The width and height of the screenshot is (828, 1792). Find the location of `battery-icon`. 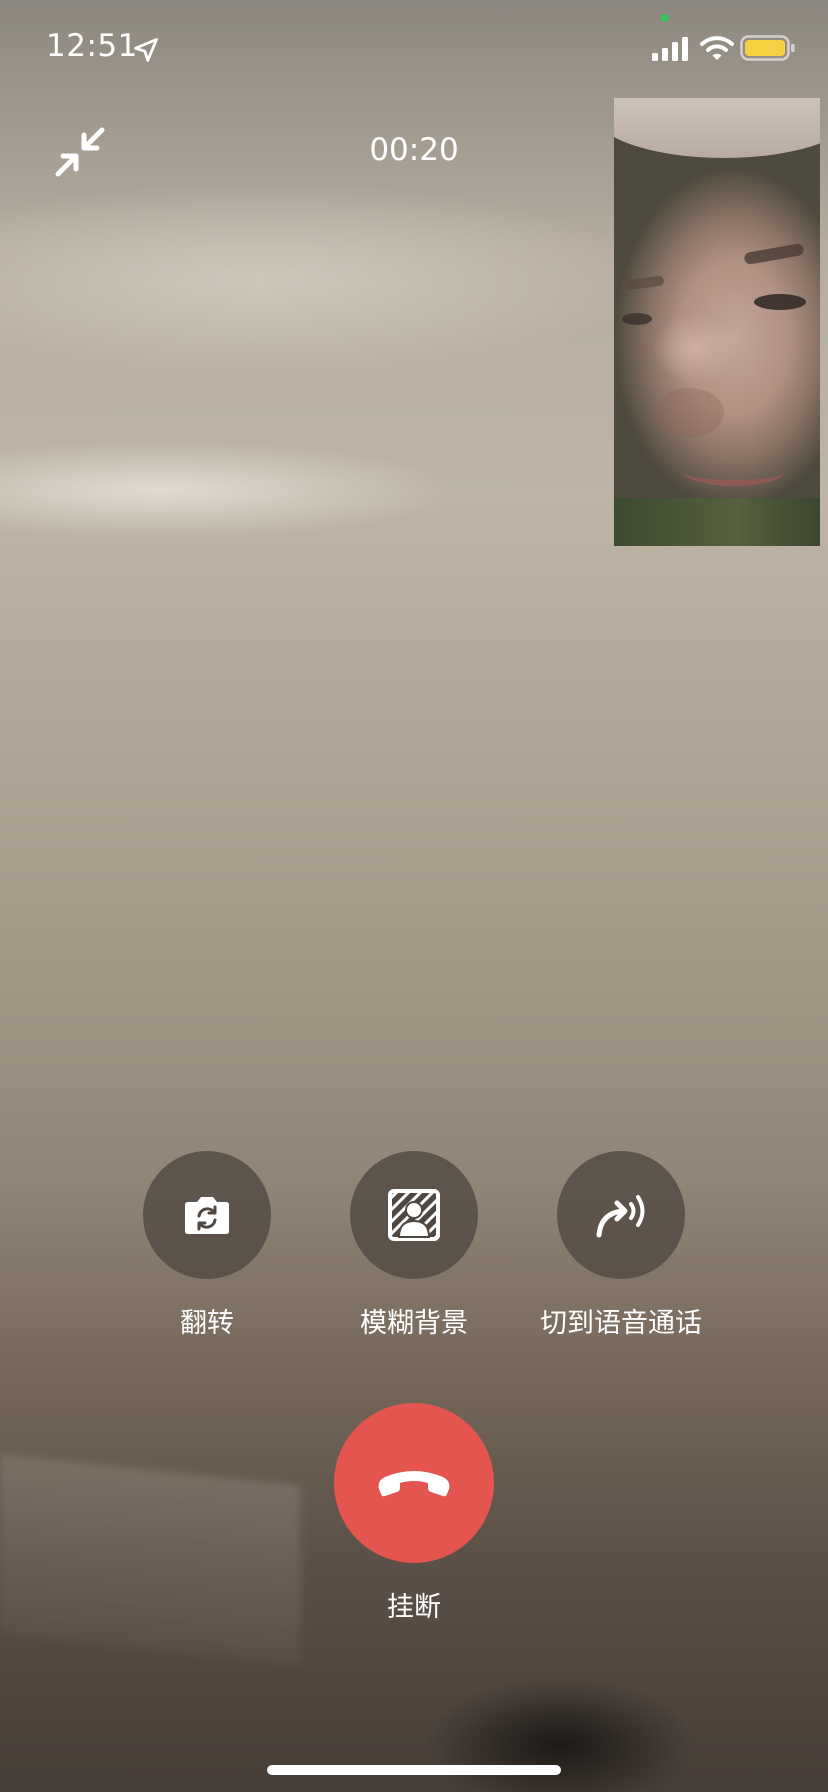

battery-icon is located at coordinates (767, 48).